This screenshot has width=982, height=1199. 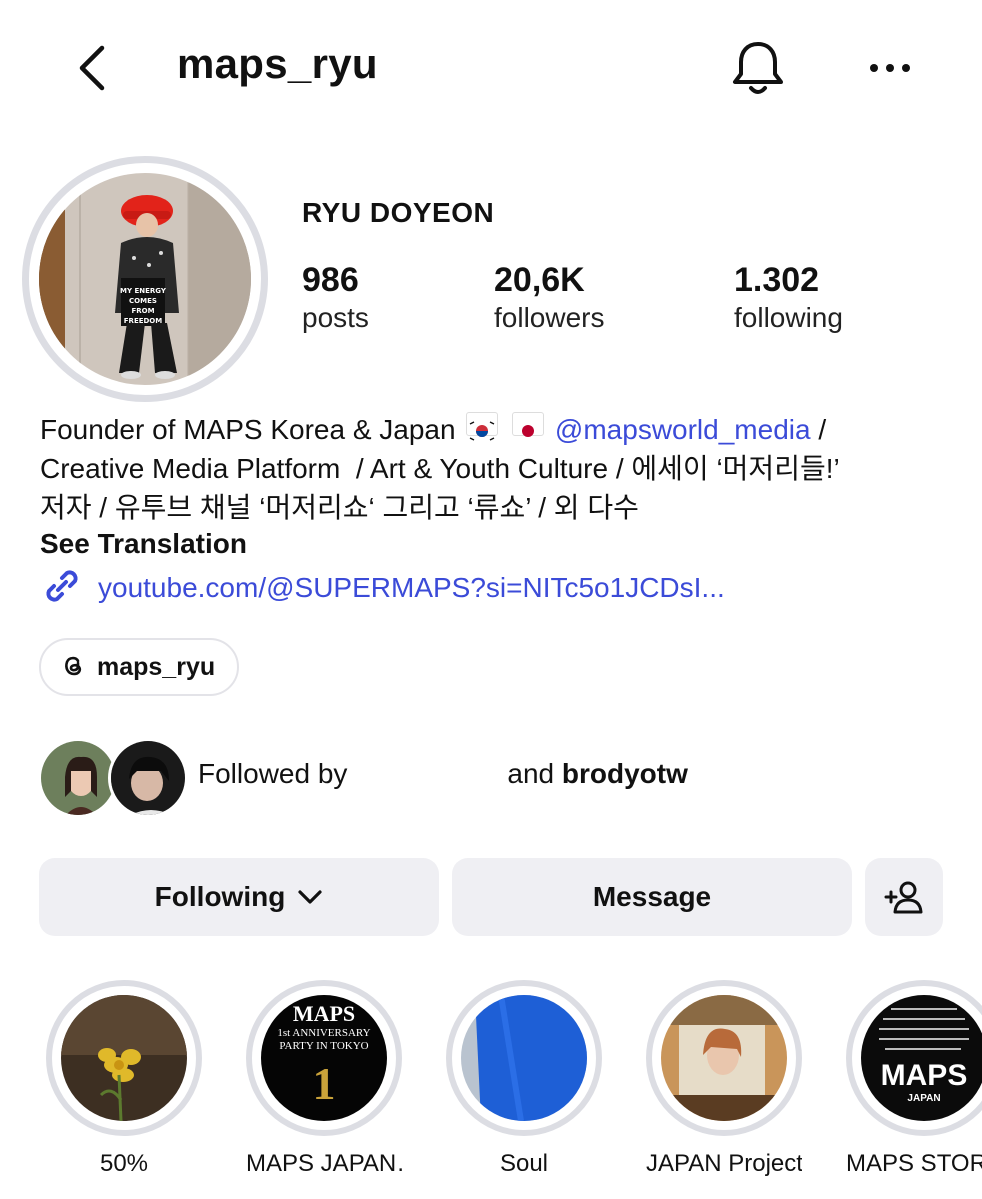 I want to click on highlight-label: Soul, so click(x=524, y=1163).